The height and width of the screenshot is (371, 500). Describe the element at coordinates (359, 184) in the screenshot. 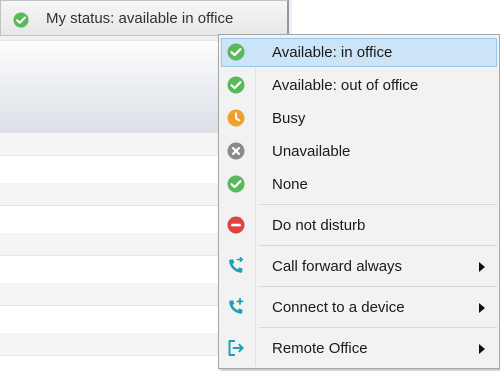

I see `menu-item-none: None` at that location.